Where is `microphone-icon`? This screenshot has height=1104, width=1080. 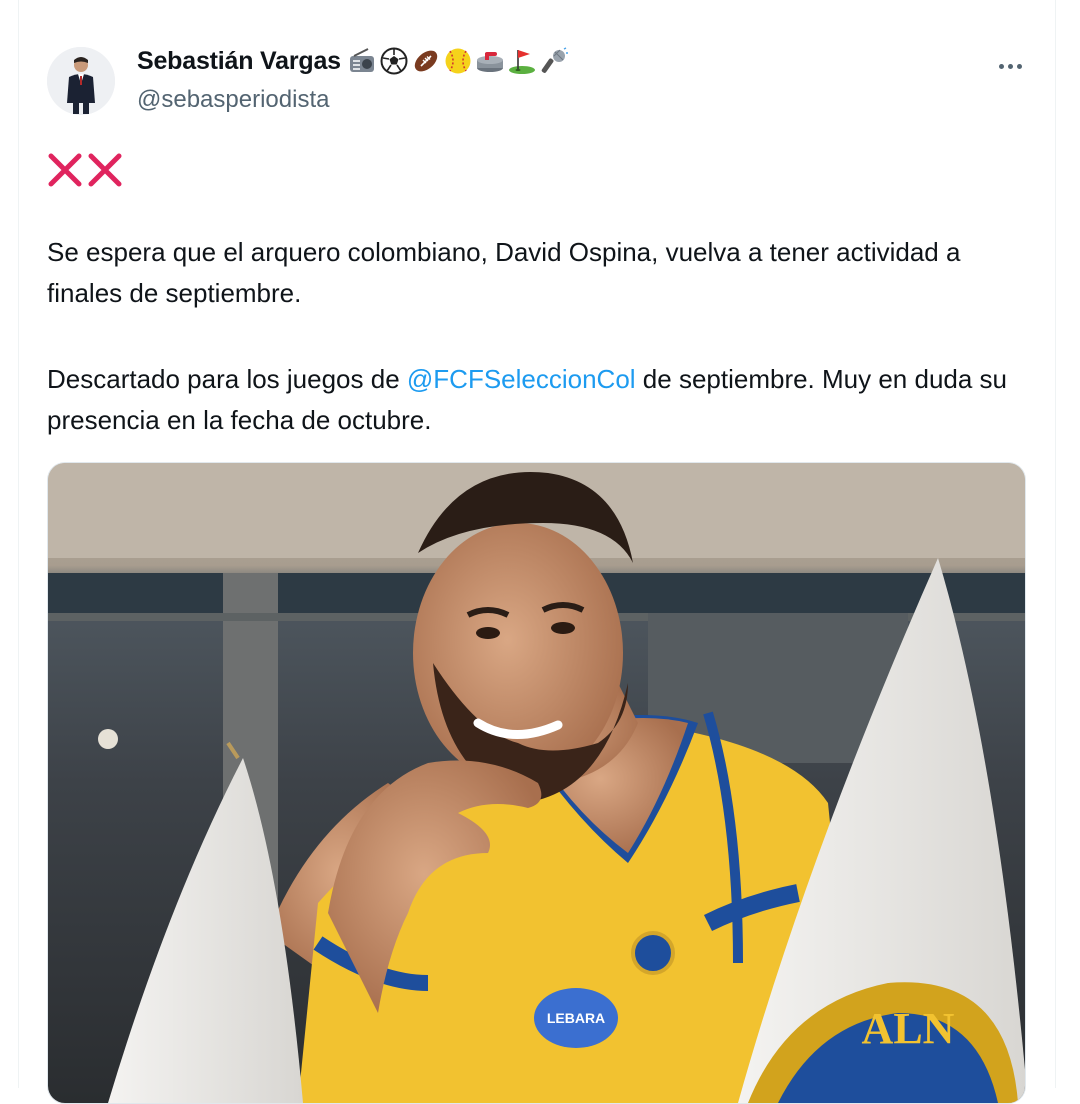 microphone-icon is located at coordinates (554, 61).